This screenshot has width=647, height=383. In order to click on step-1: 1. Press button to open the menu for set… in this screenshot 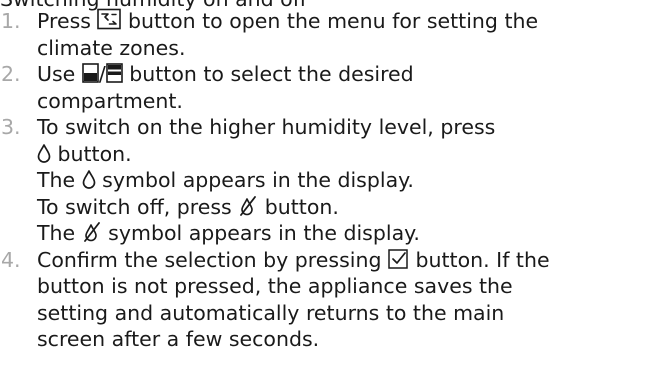, I will do `click(323, 34)`.